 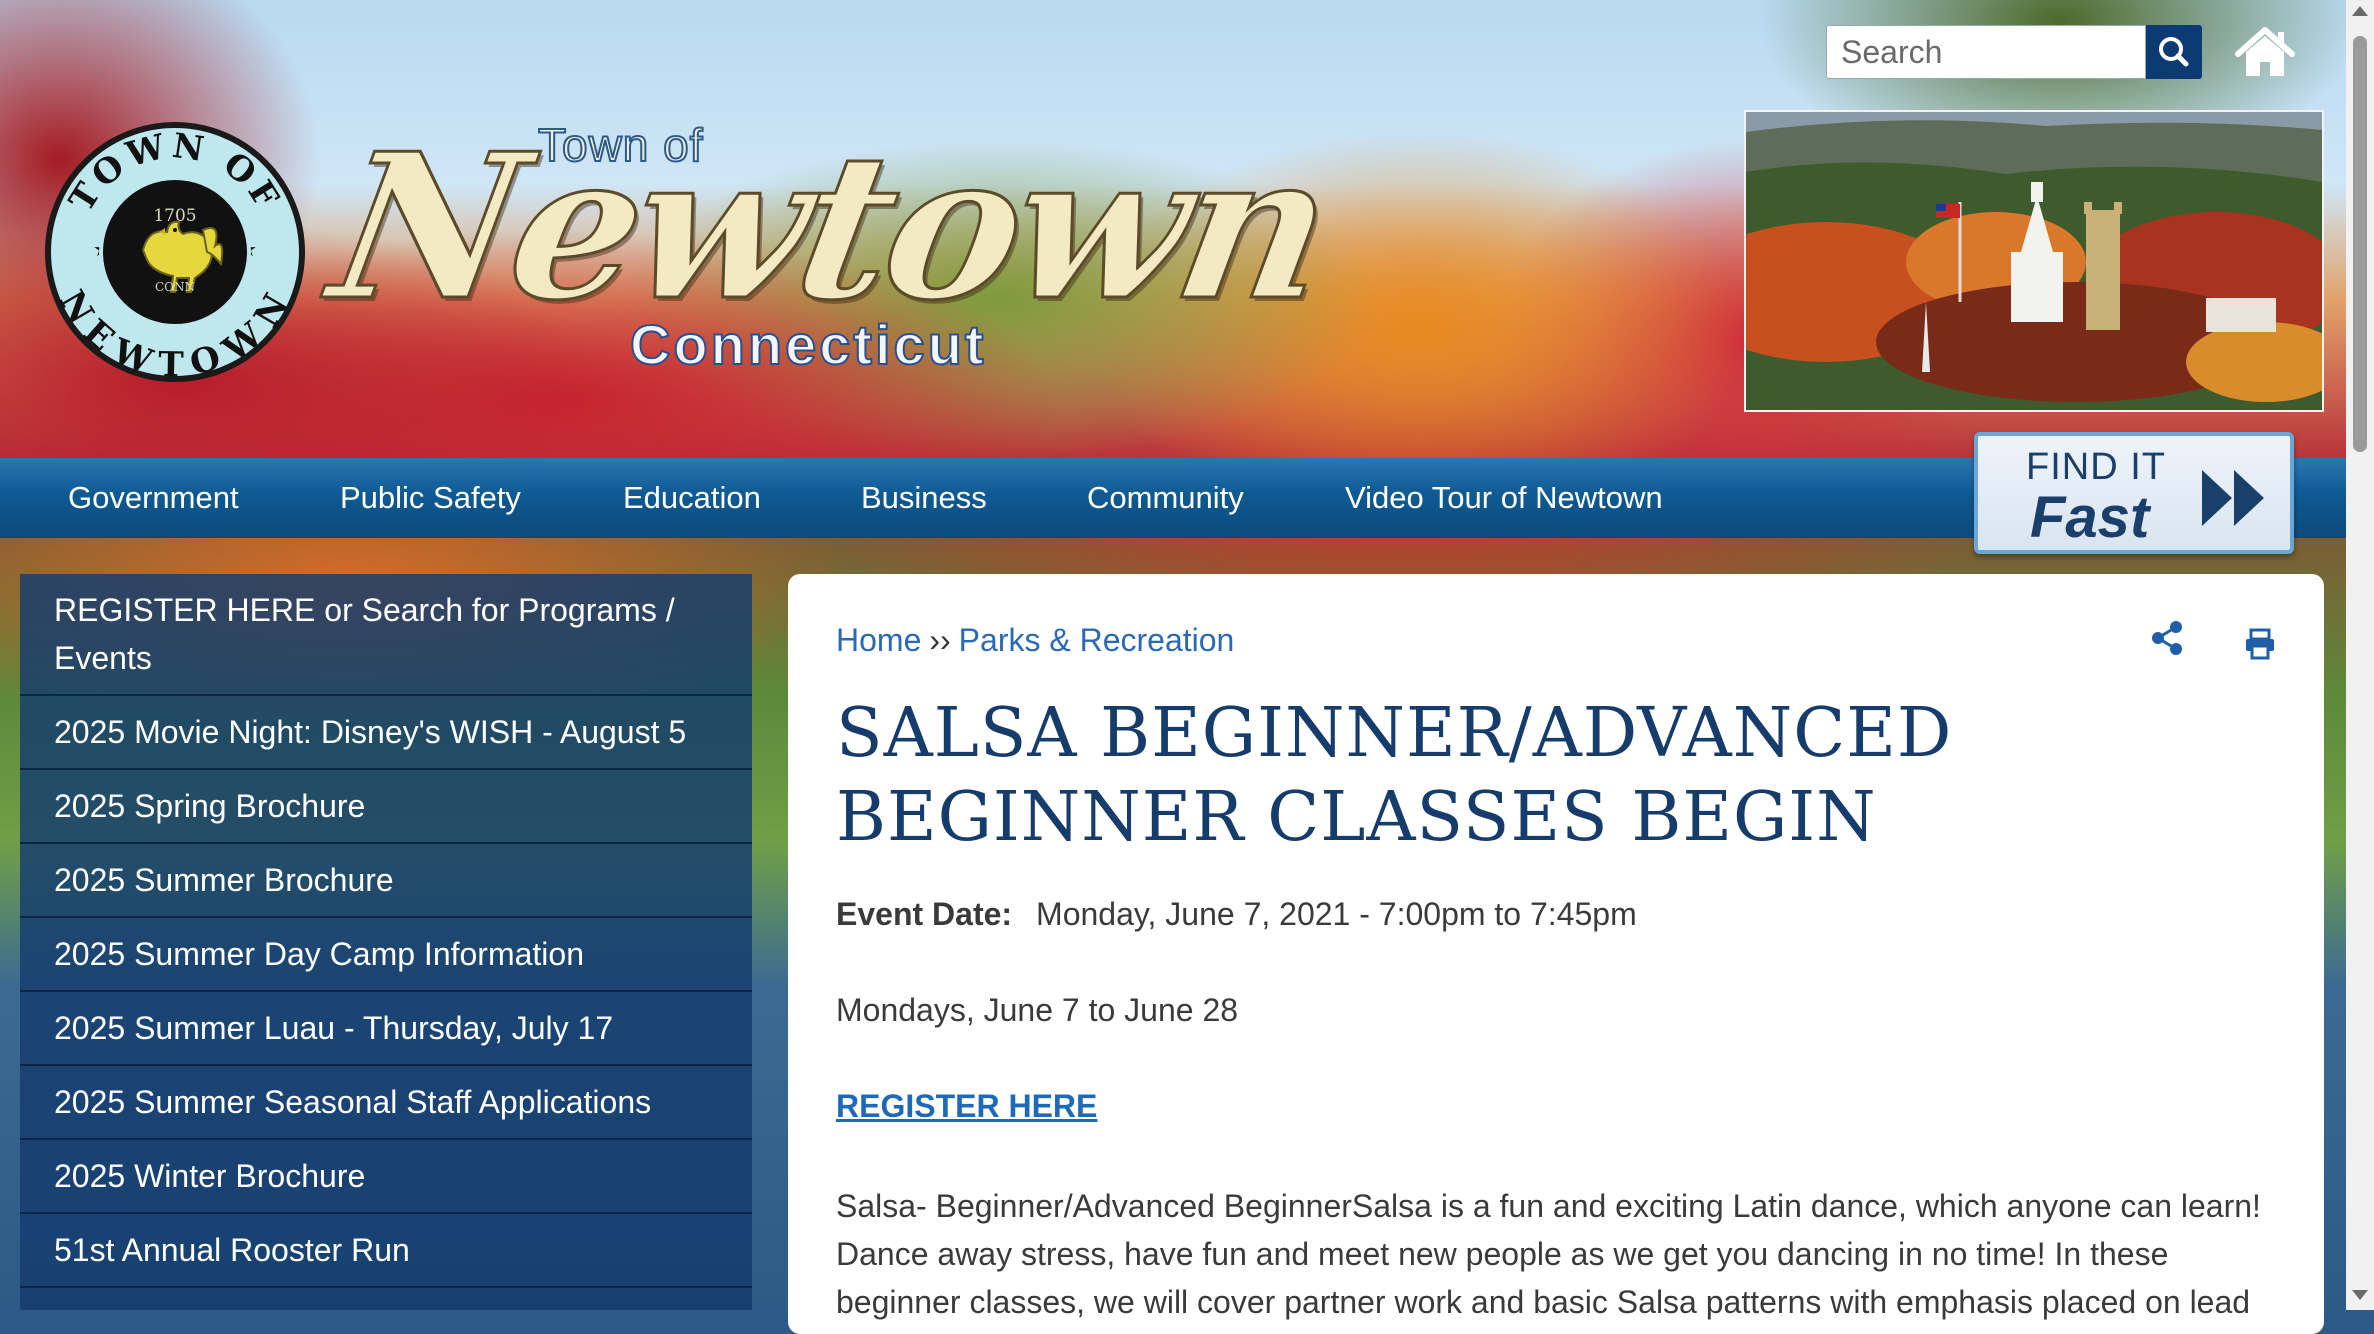 I want to click on seal-center: 1705 CONN, so click(x=175, y=252).